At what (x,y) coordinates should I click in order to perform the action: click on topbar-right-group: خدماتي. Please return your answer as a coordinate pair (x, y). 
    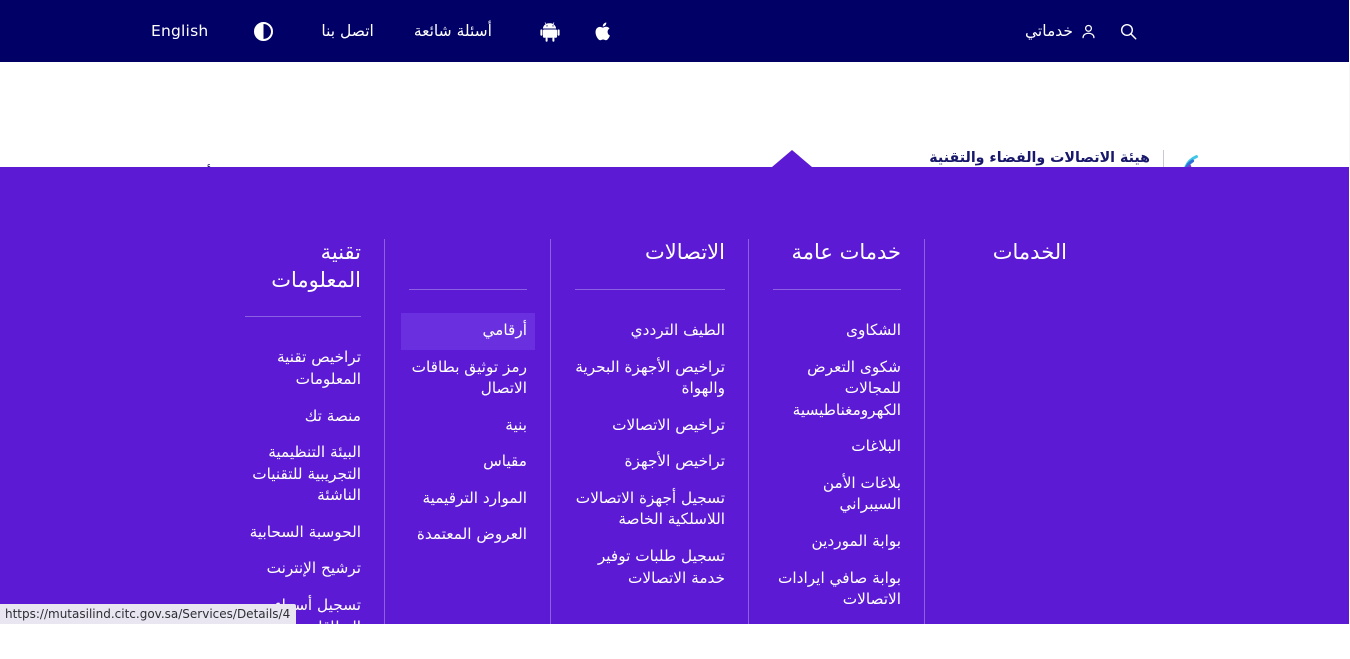
    Looking at the image, I should click on (1082, 31).